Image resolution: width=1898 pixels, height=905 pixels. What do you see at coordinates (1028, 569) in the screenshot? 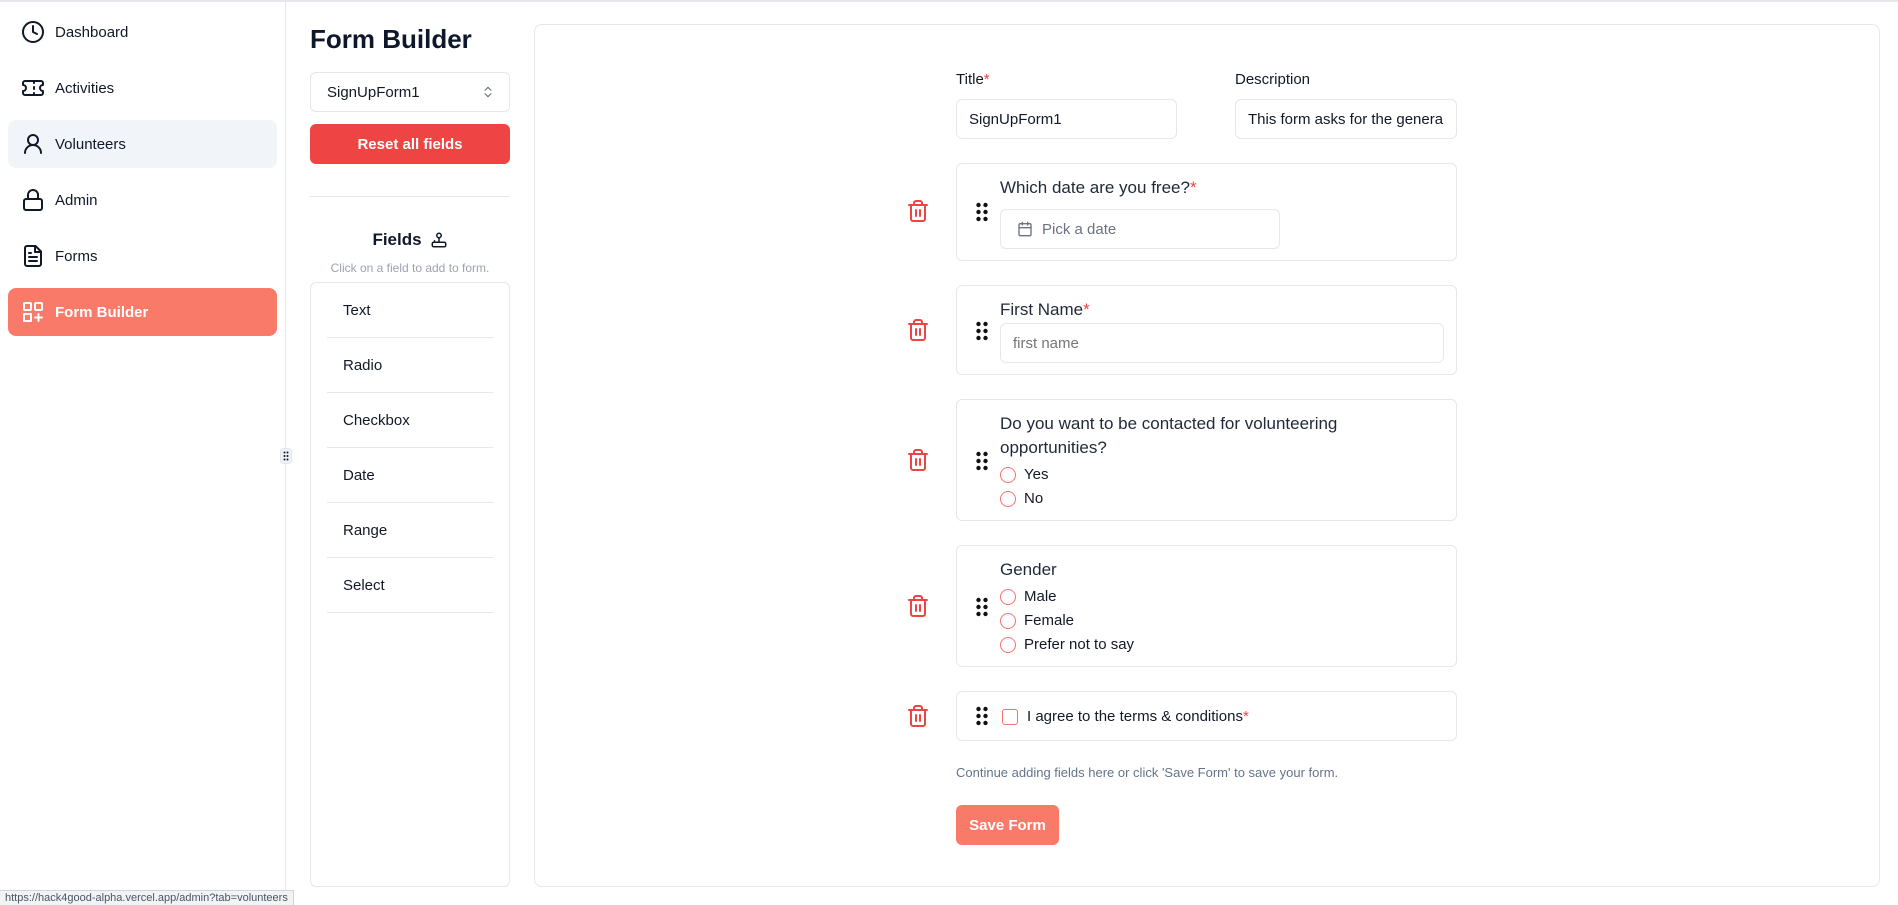
I see `question-label: Gender` at bounding box center [1028, 569].